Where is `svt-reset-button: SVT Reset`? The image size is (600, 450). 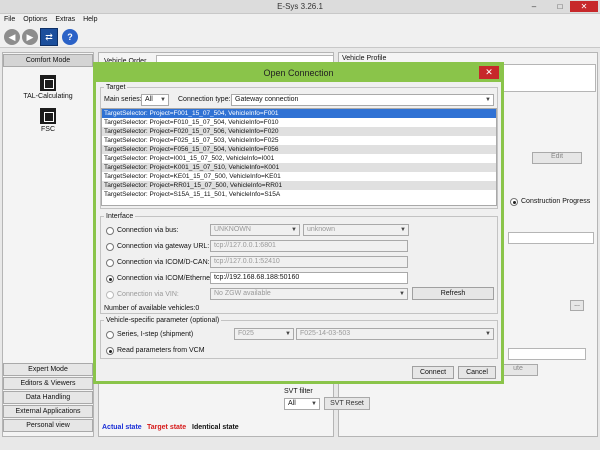 svt-reset-button: SVT Reset is located at coordinates (347, 403).